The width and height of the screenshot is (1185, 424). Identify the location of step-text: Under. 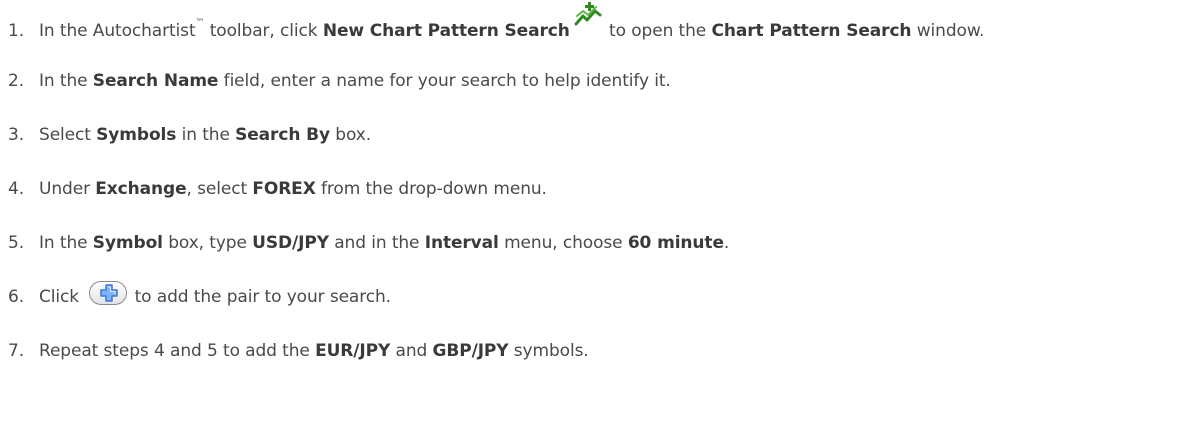
(67, 189).